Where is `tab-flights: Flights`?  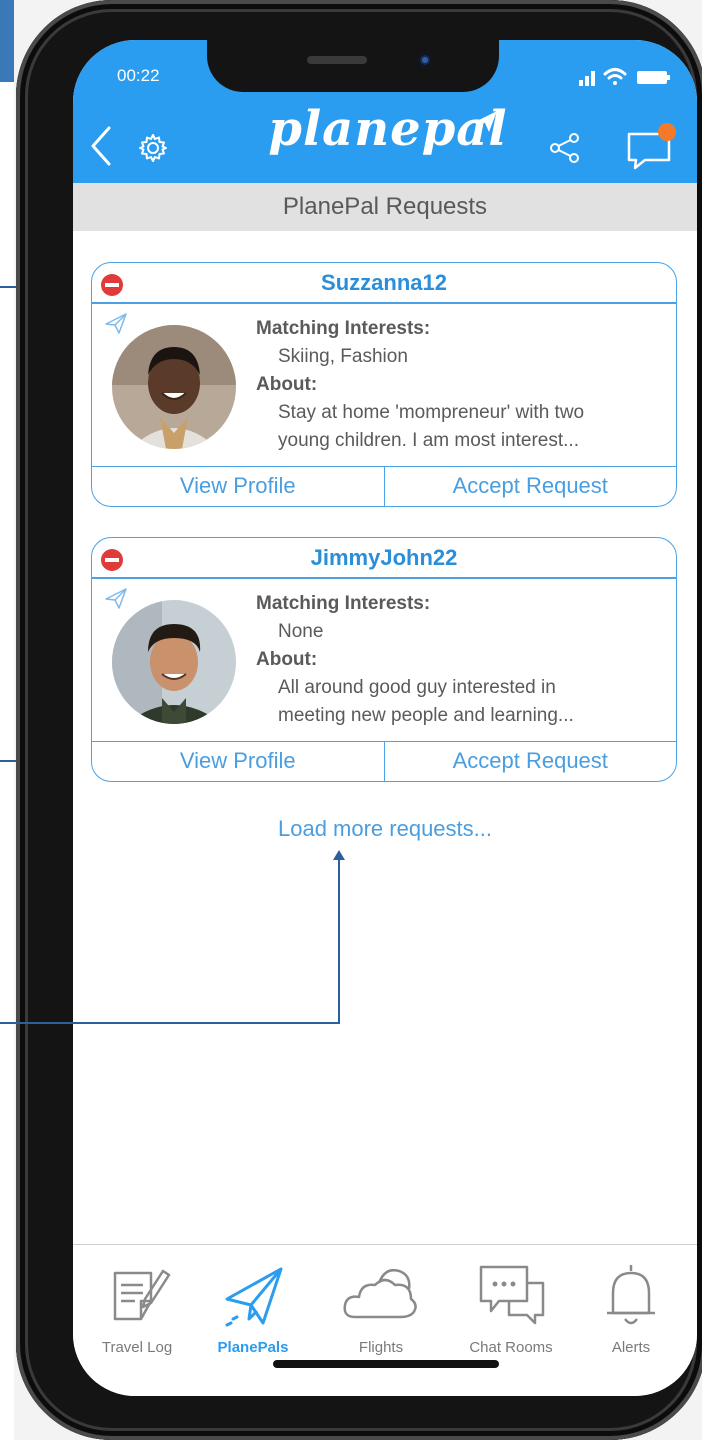 tab-flights: Flights is located at coordinates (381, 1311).